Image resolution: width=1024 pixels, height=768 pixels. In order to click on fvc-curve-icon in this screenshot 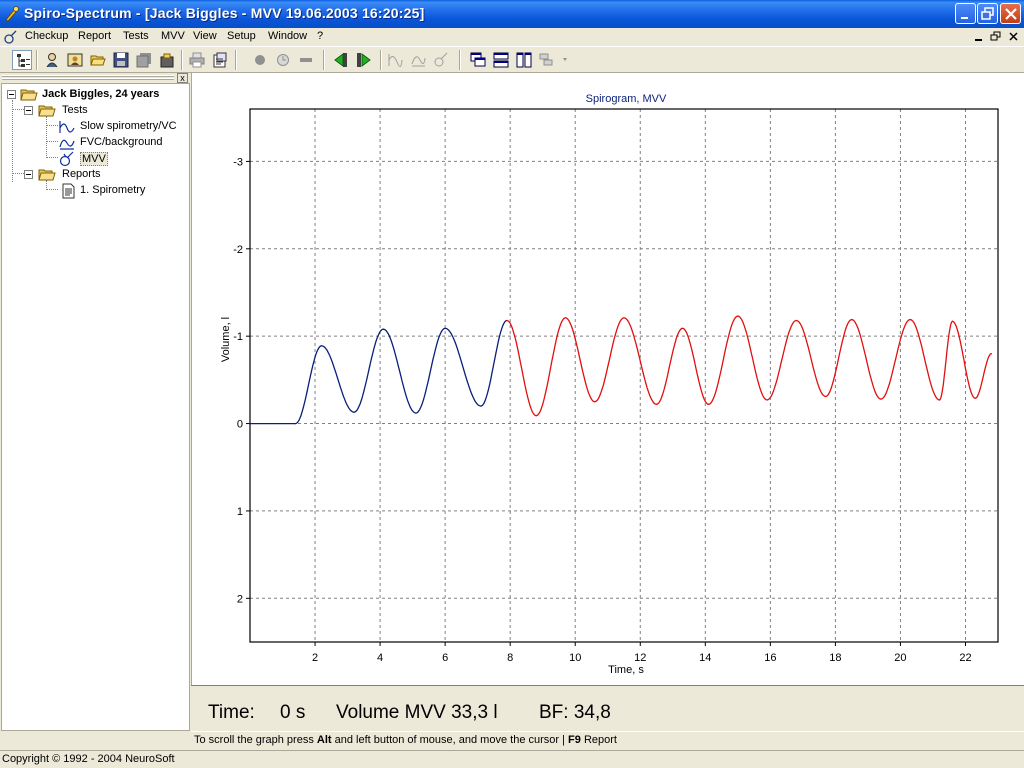, I will do `click(67, 144)`.